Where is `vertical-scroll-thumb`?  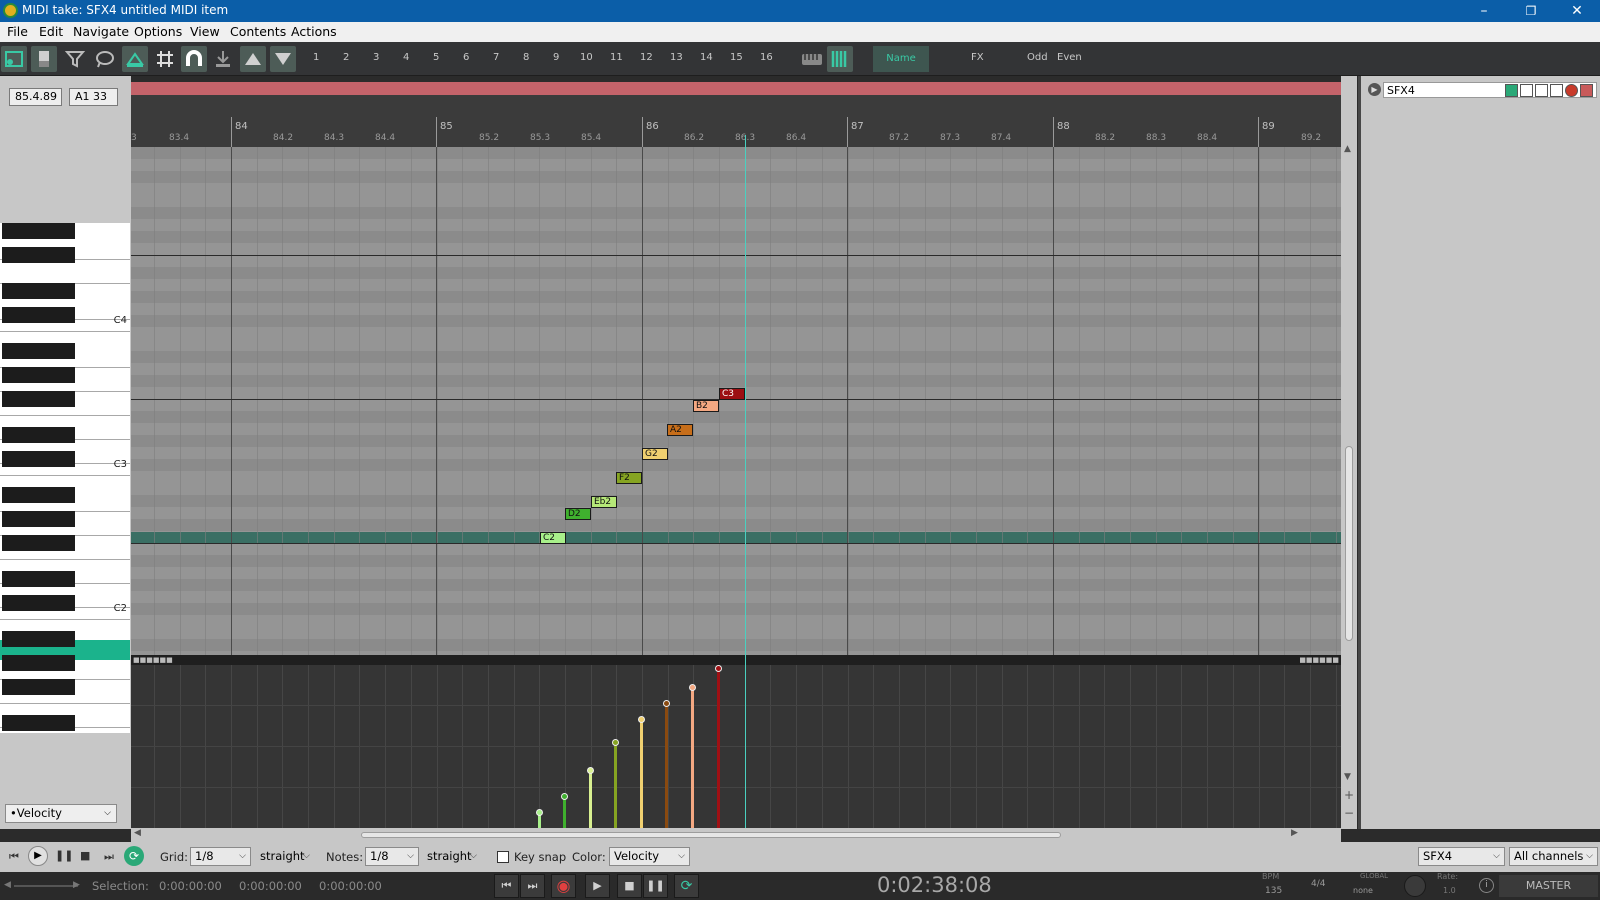
vertical-scroll-thumb is located at coordinates (1349, 543).